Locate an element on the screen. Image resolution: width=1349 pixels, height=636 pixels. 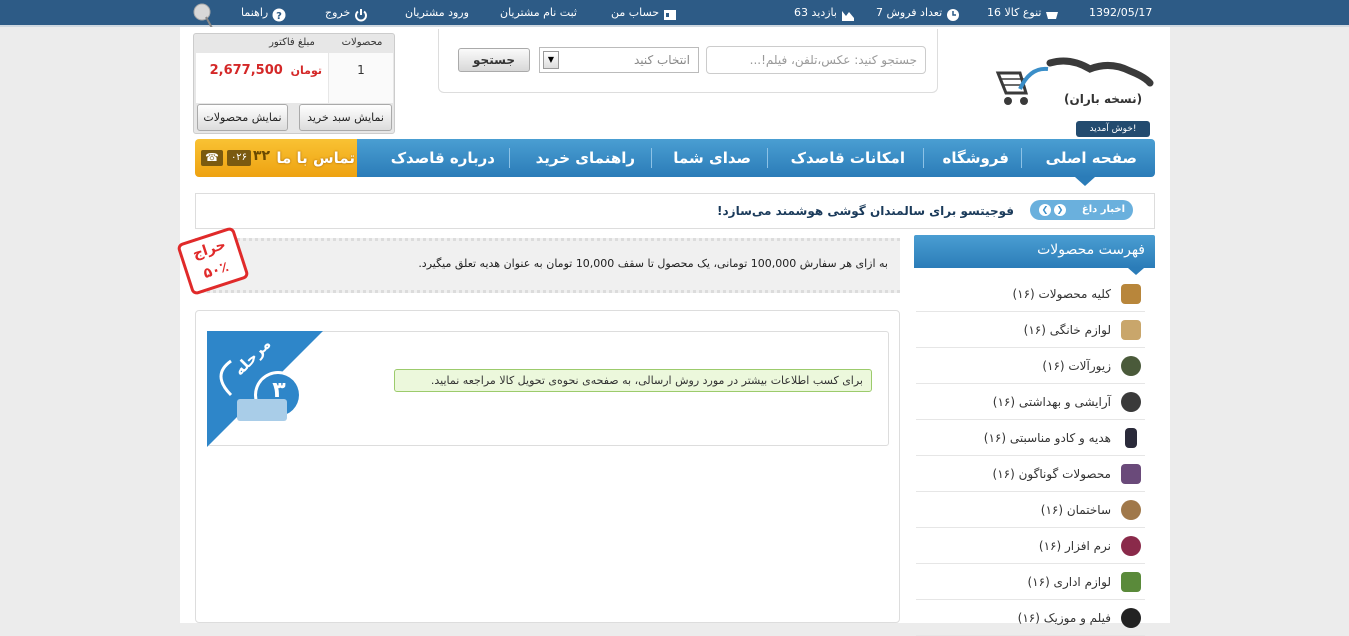
category-label: کلیه محصولات (۱۶) is located at coordinates (1061, 294).